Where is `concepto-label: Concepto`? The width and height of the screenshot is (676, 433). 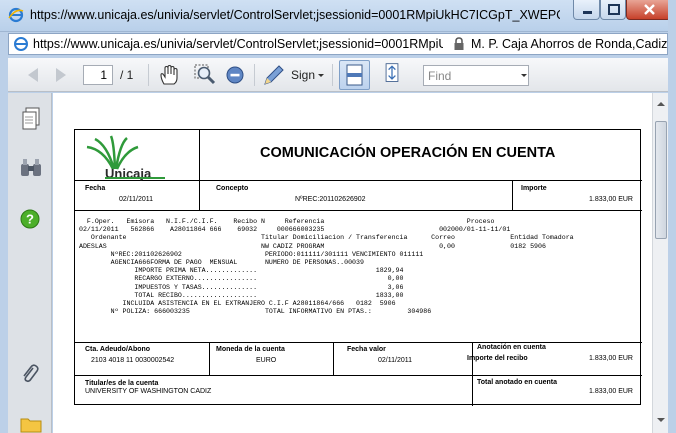
concepto-label: Concepto is located at coordinates (232, 188).